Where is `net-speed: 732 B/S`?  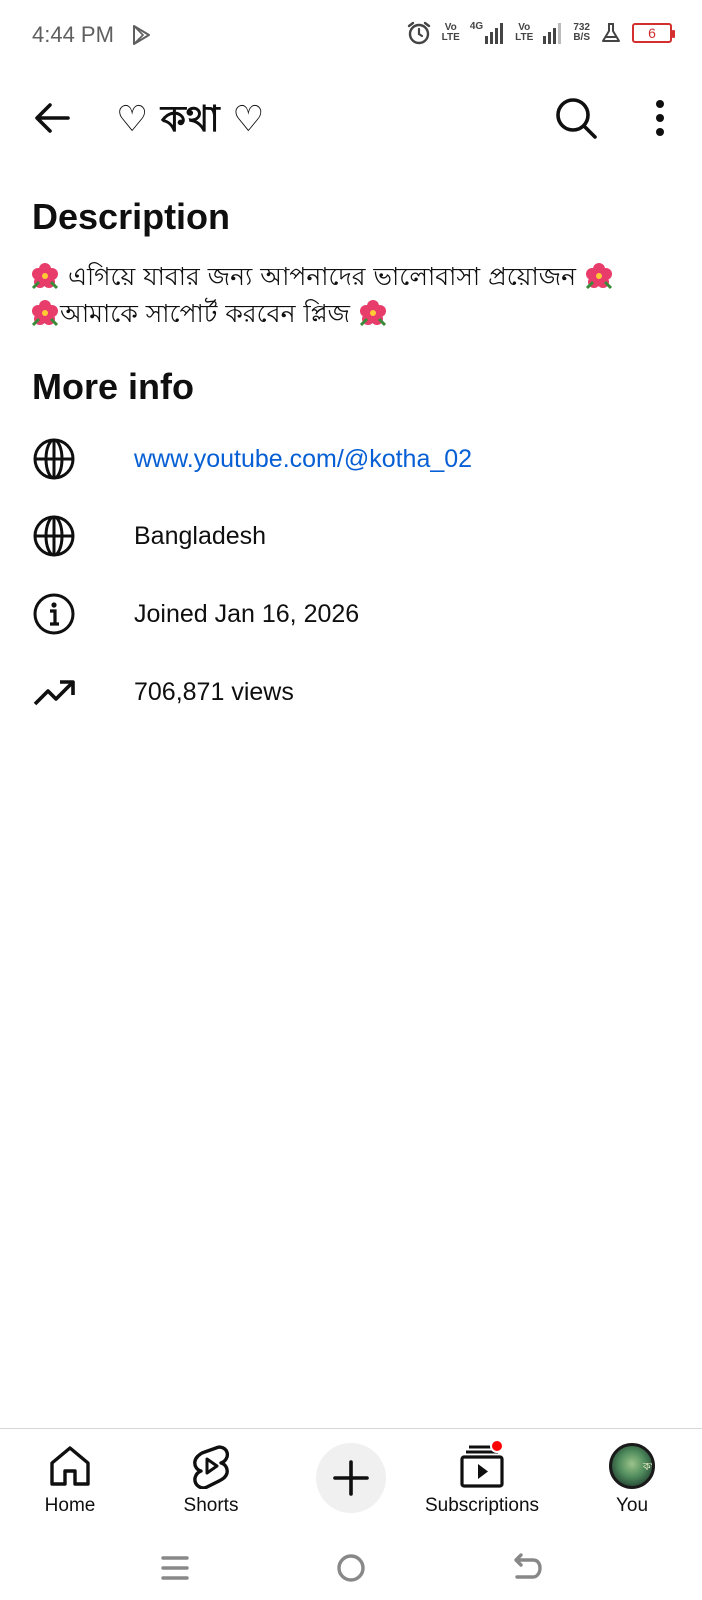
net-speed: 732 B/S is located at coordinates (581, 32).